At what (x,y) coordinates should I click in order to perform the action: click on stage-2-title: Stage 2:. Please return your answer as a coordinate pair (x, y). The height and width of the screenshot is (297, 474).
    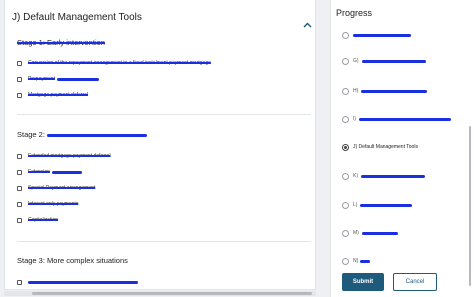
    Looking at the image, I should click on (82, 134).